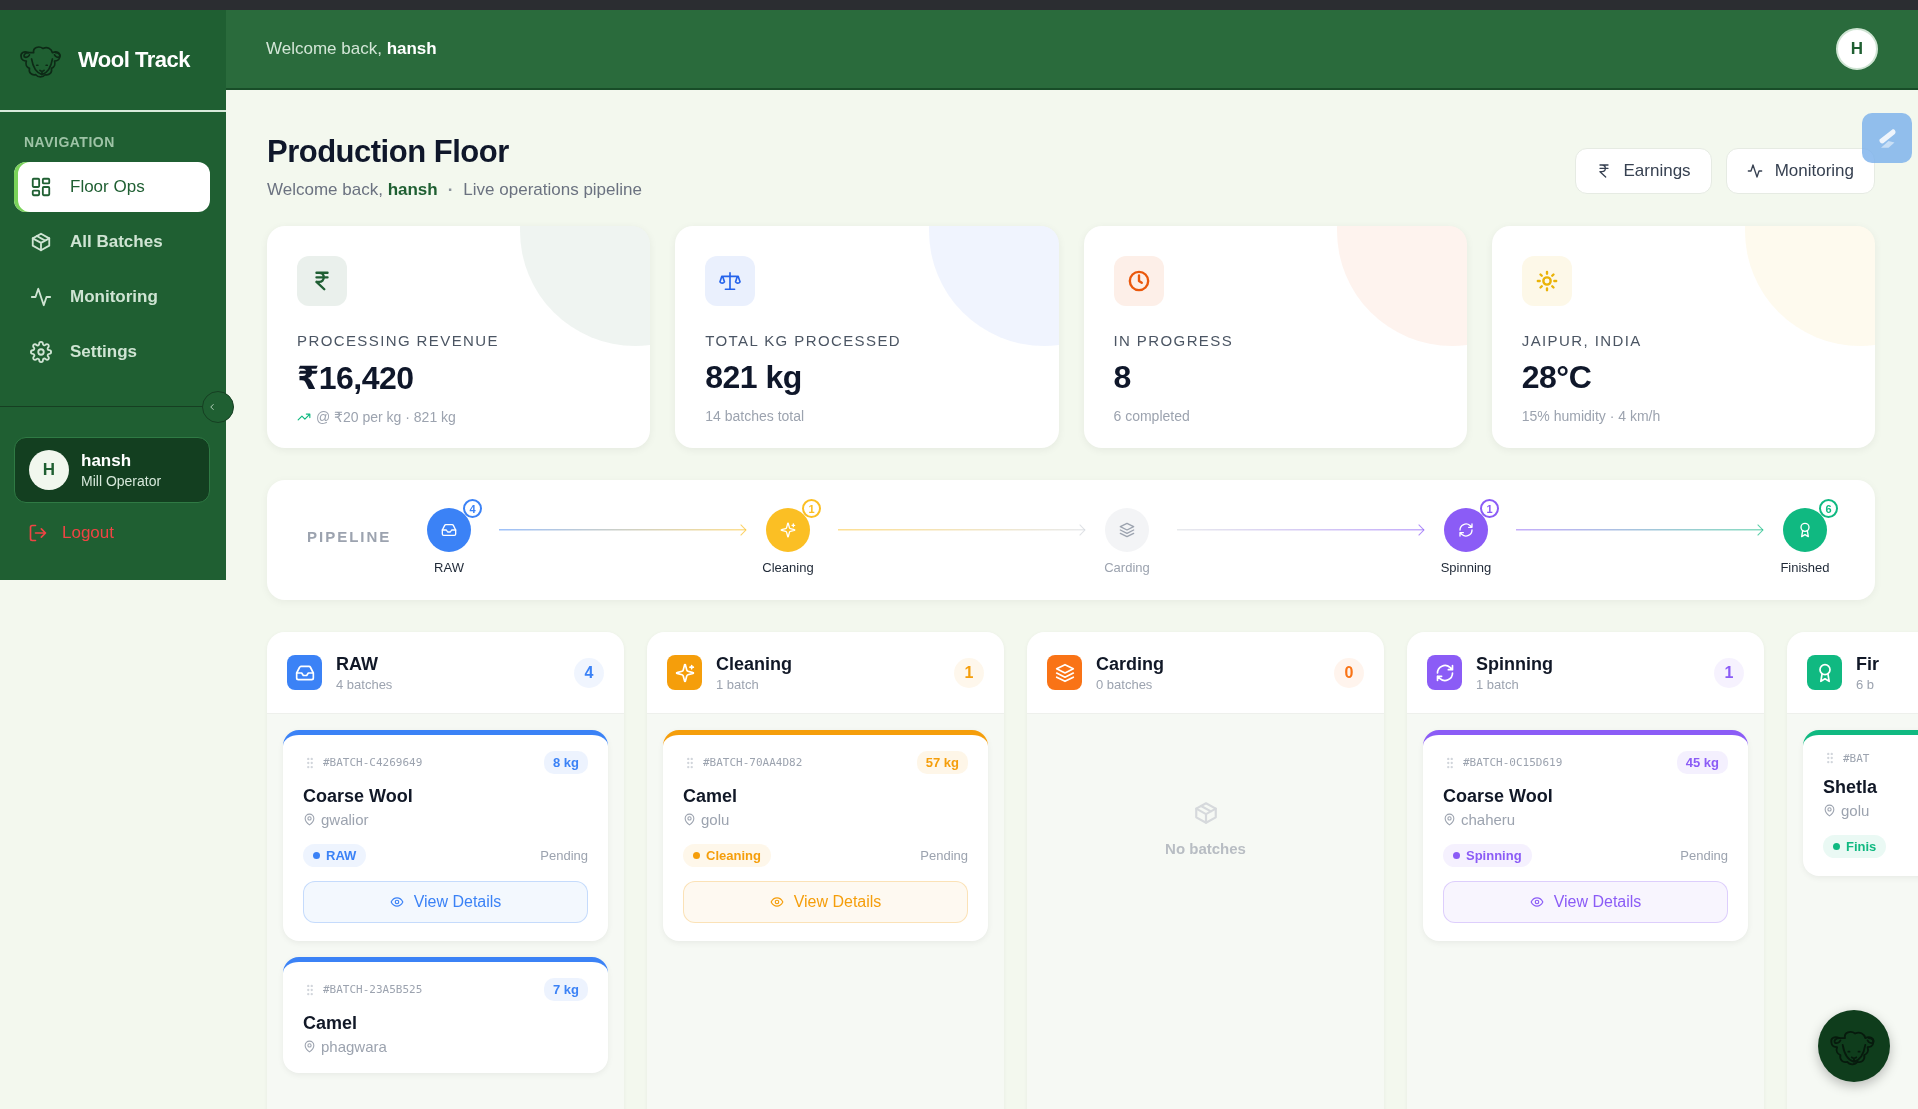 The height and width of the screenshot is (1109, 1918). Describe the element at coordinates (1643, 171) in the screenshot. I see `header-button: Earnings` at that location.